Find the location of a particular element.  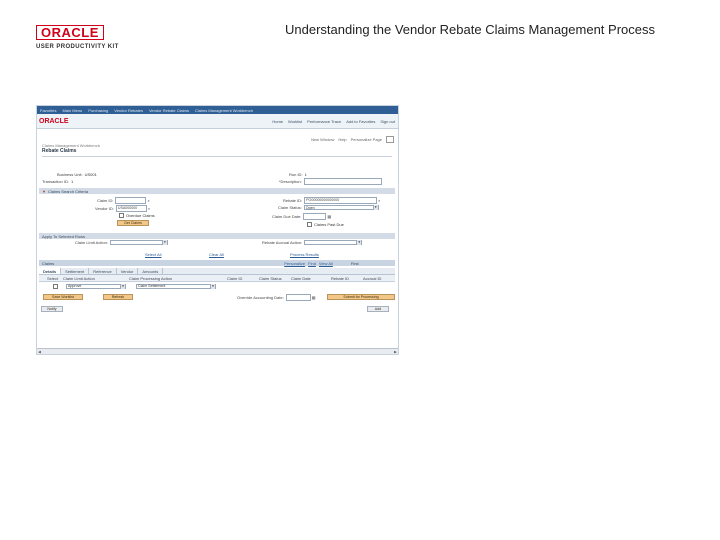

personalize-link: Personalize is located at coordinates (294, 263).